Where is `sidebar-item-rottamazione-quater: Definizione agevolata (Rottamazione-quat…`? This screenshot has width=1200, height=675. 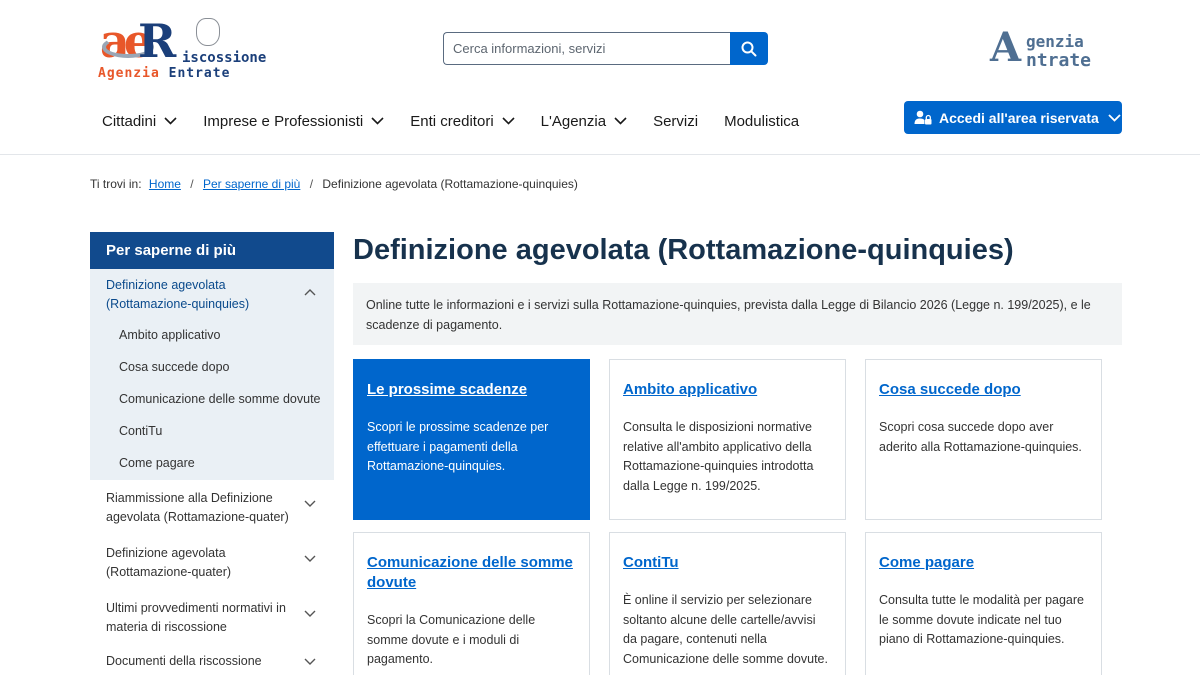 sidebar-item-rottamazione-quater: Definizione agevolata (Rottamazione-quat… is located at coordinates (212, 562).